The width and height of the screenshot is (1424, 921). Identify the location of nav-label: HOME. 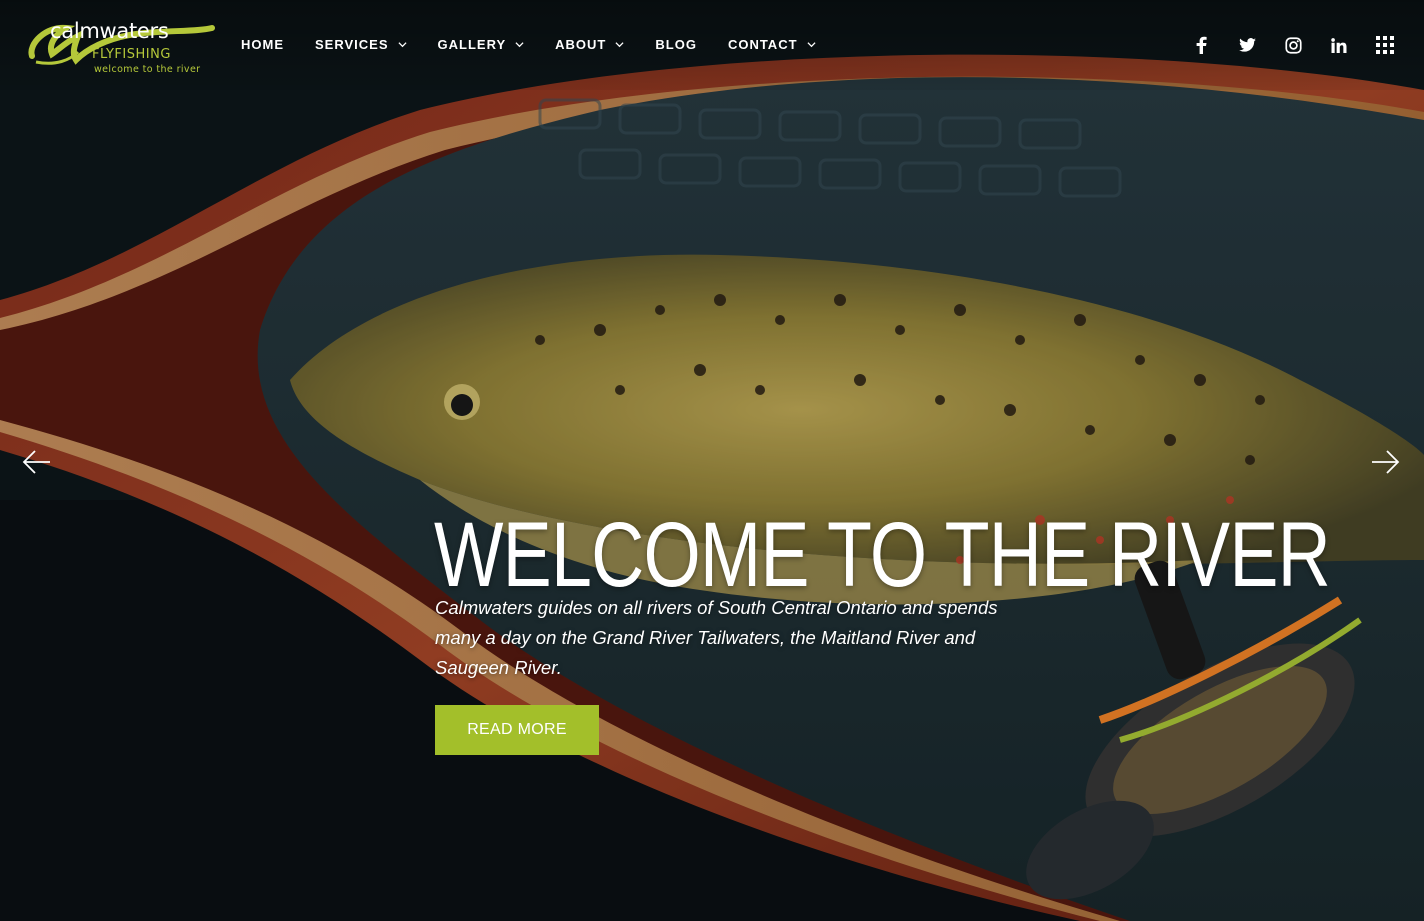
(262, 44).